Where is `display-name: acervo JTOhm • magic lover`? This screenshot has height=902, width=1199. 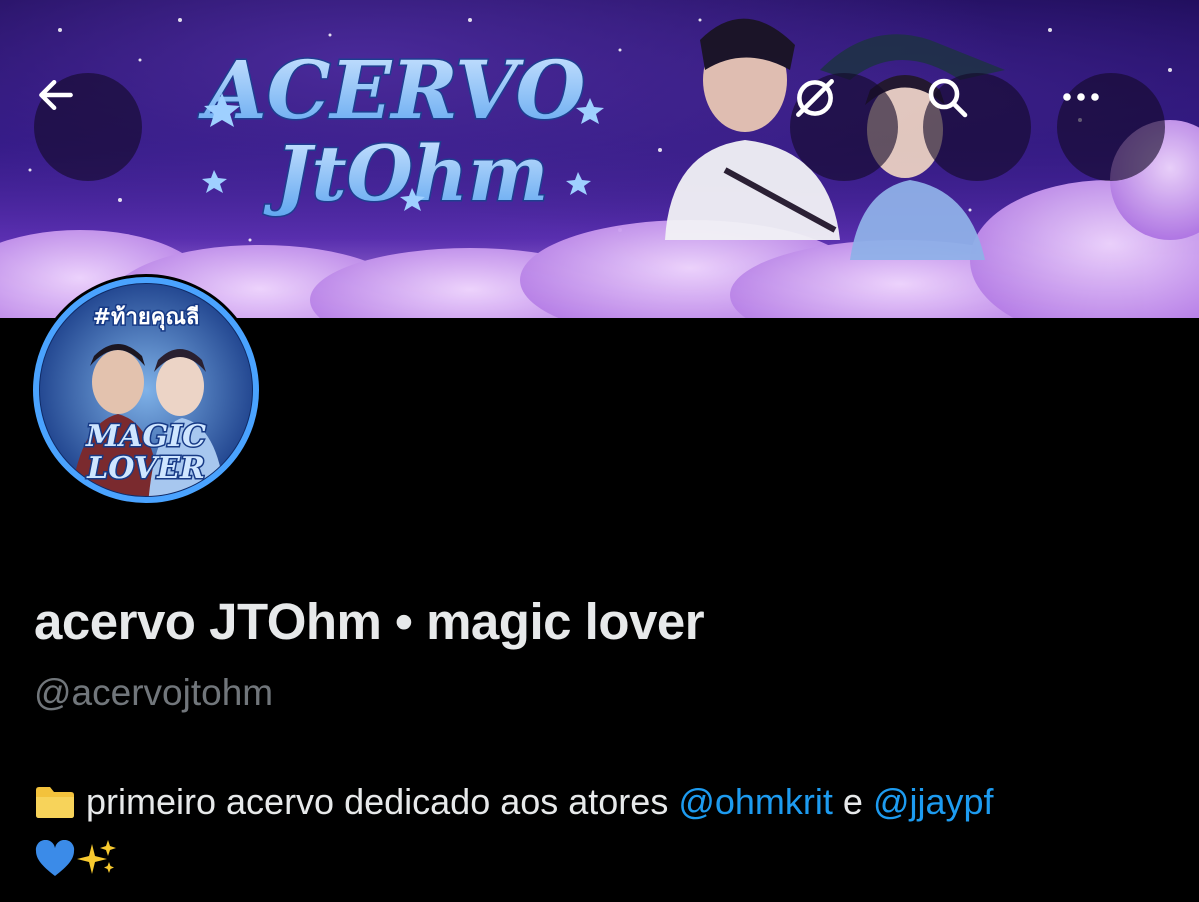
display-name: acervo JTOhm • magic lover is located at coordinates (369, 621).